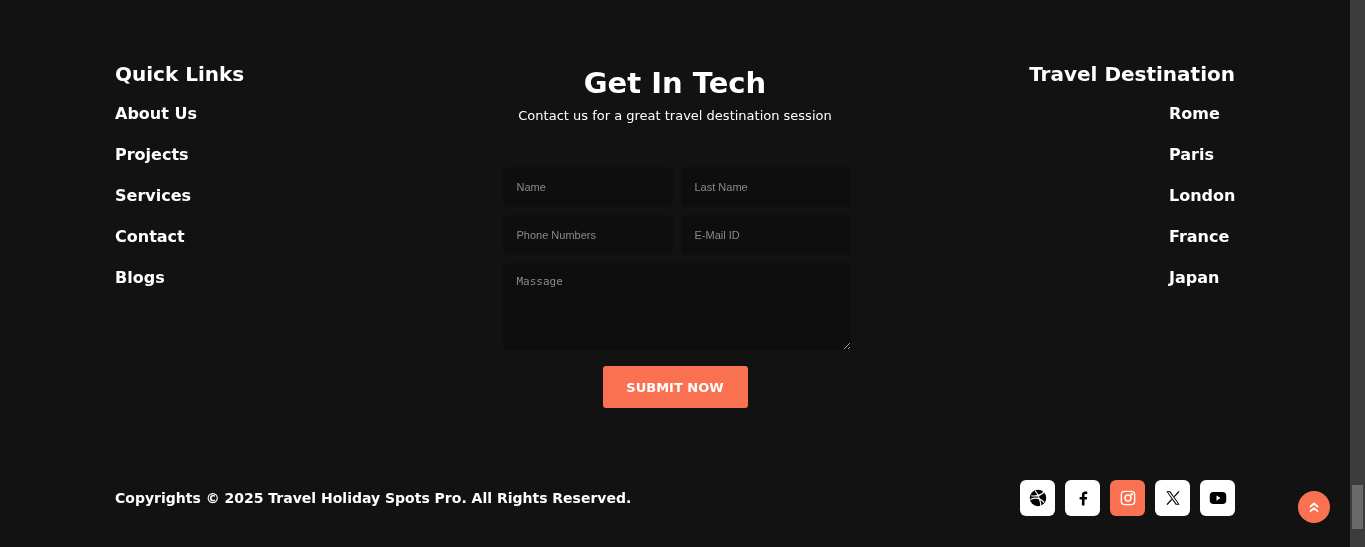 The height and width of the screenshot is (547, 1365). Describe the element at coordinates (1357, 273) in the screenshot. I see `scrollbar` at that location.